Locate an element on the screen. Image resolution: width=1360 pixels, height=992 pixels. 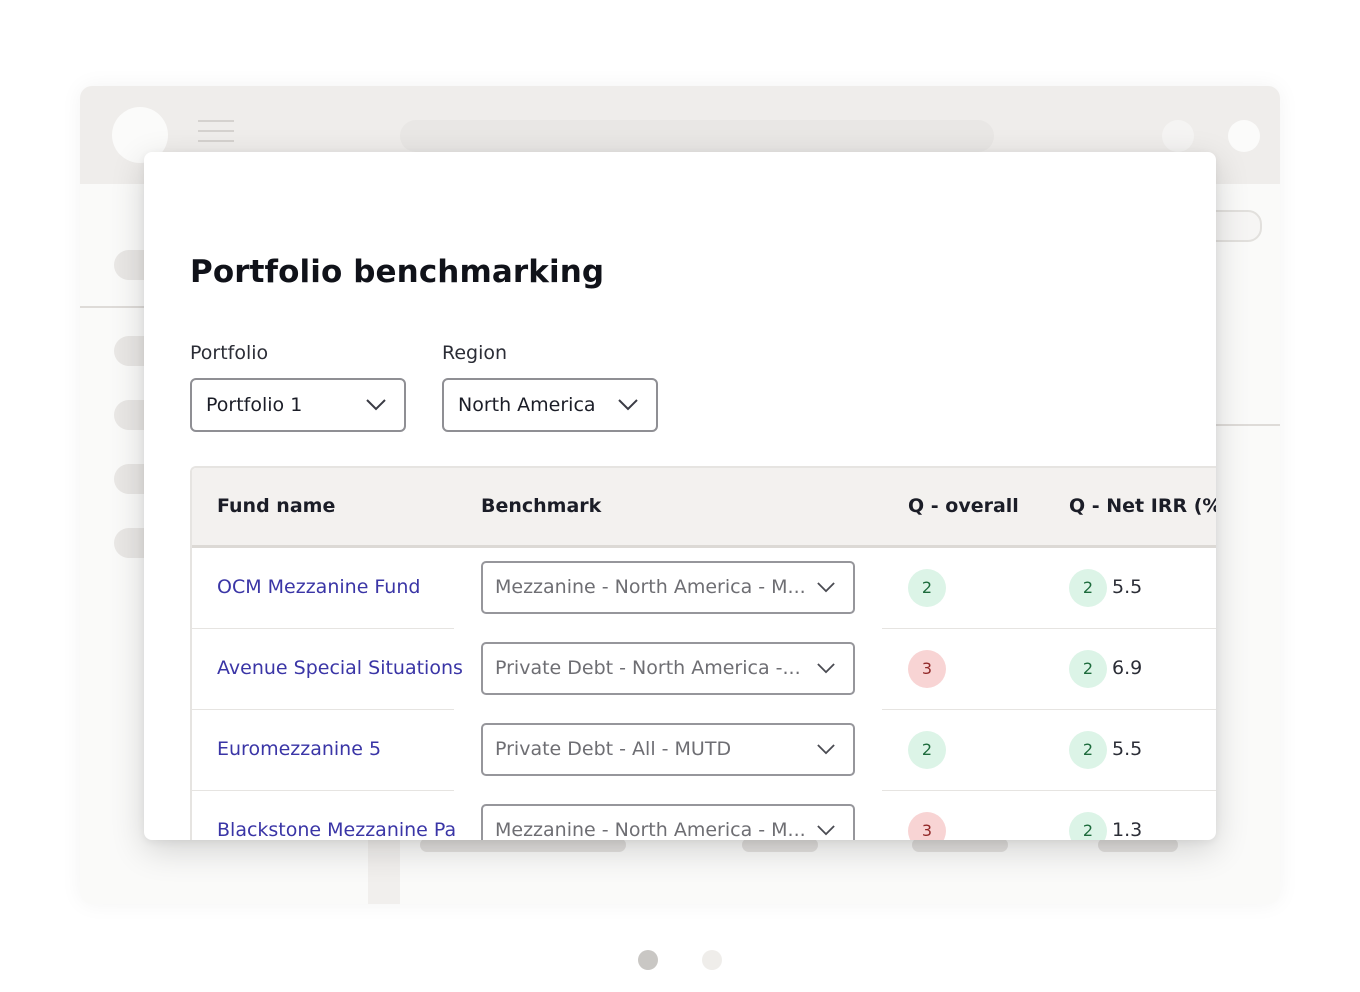
background-notification-icon is located at coordinates (1178, 136).